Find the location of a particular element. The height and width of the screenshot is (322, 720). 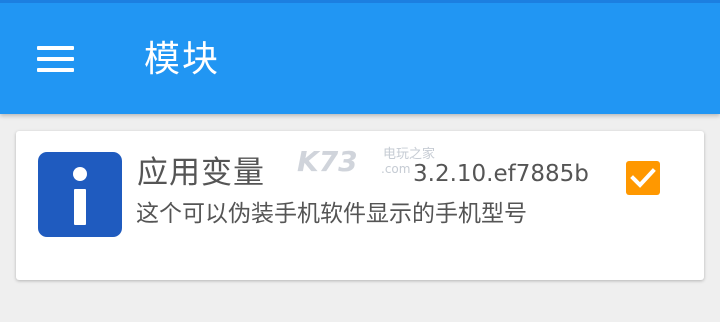

watermark-k73: K73 is located at coordinates (327, 161).